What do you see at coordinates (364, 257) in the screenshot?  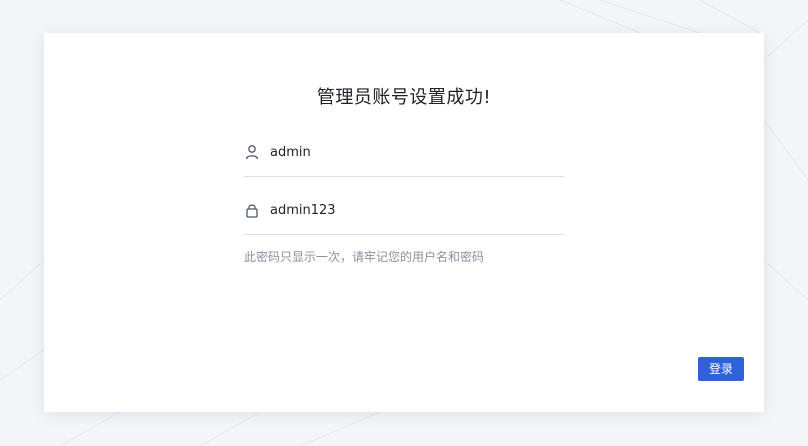 I see `password-hint: 此密码只显示一次，请牢记您的用户名和密码` at bounding box center [364, 257].